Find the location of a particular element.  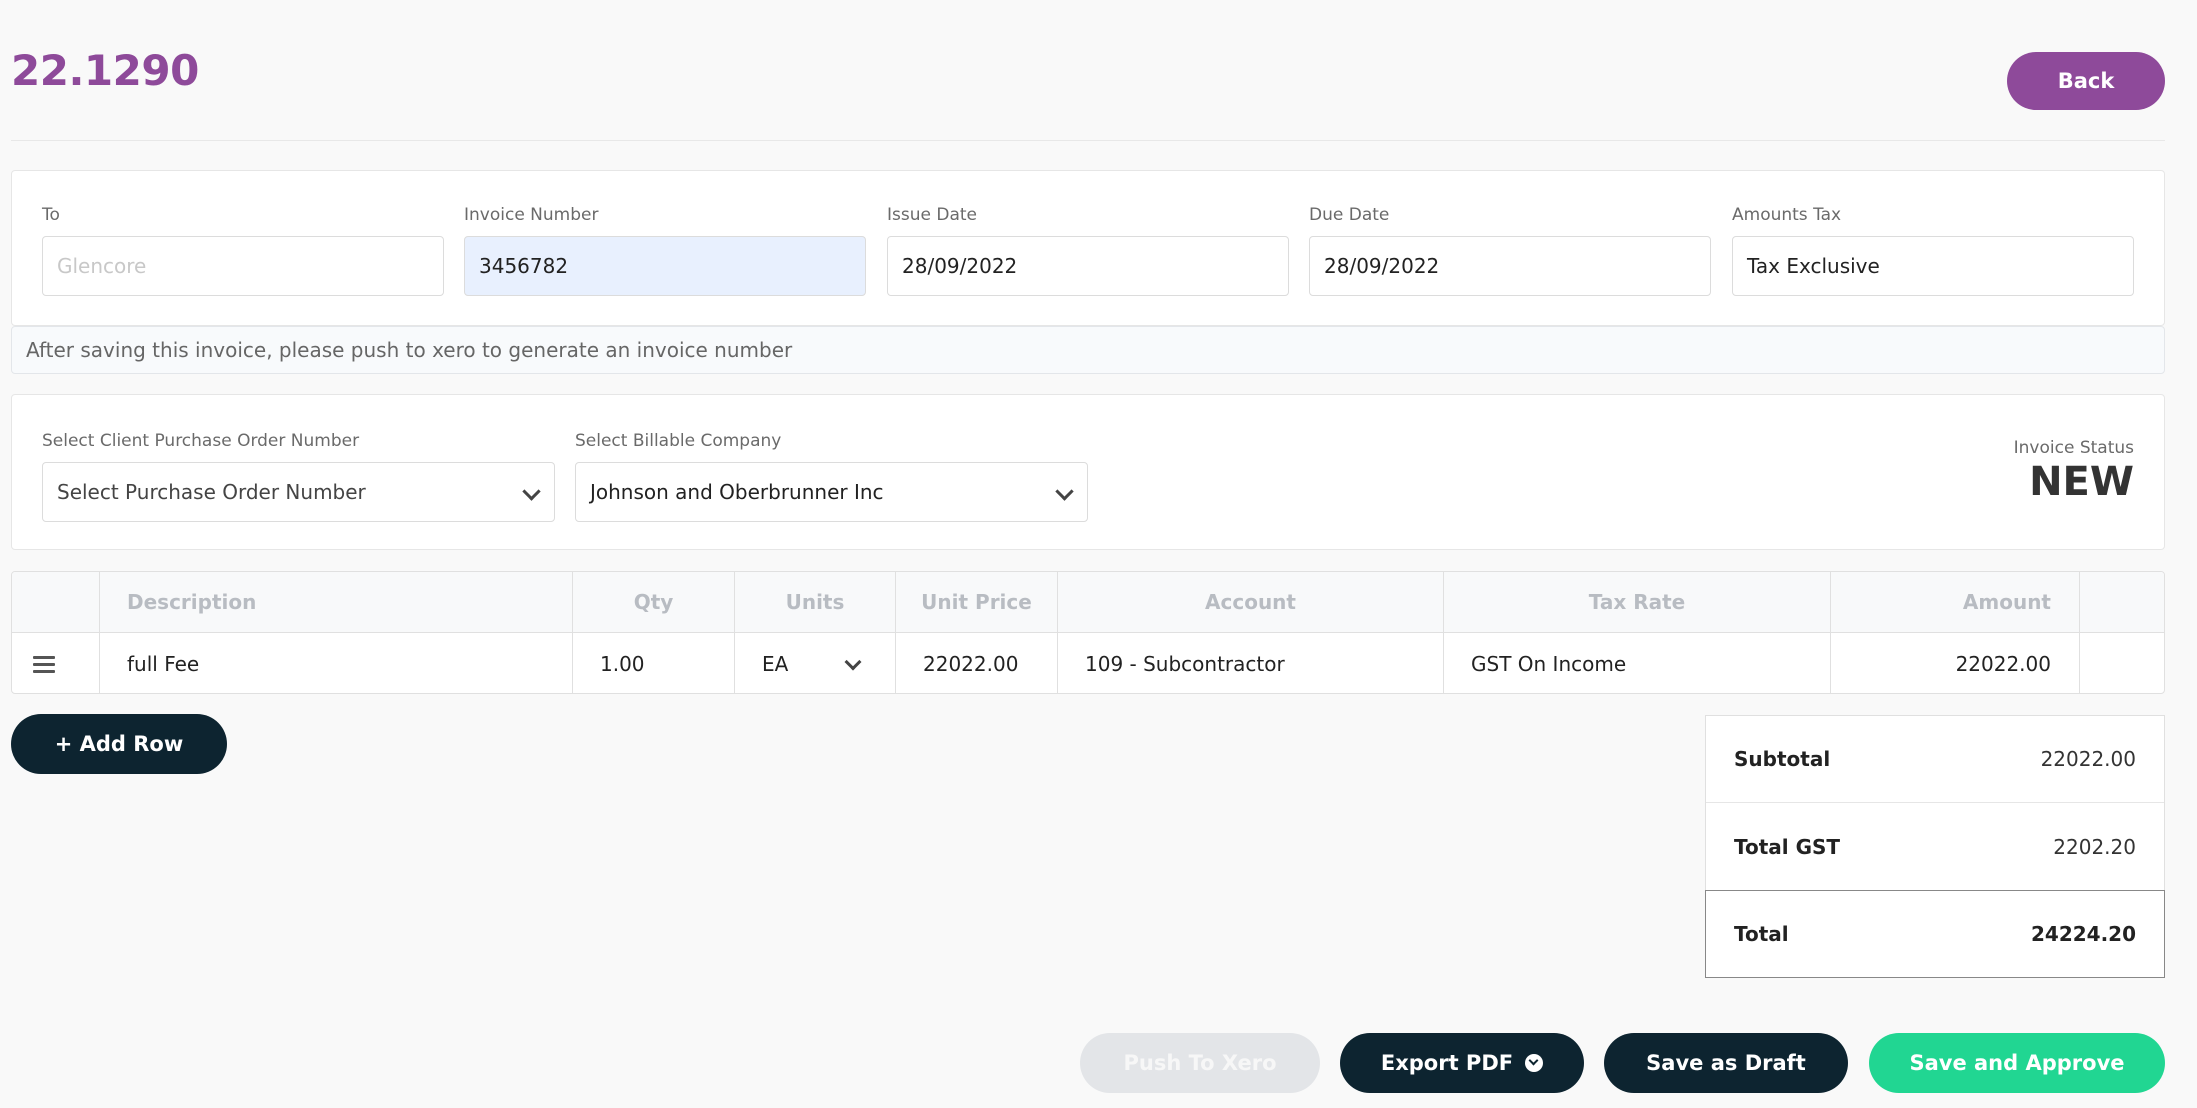

subtotal-row: Subtotal 22022.00 is located at coordinates (1935, 759).